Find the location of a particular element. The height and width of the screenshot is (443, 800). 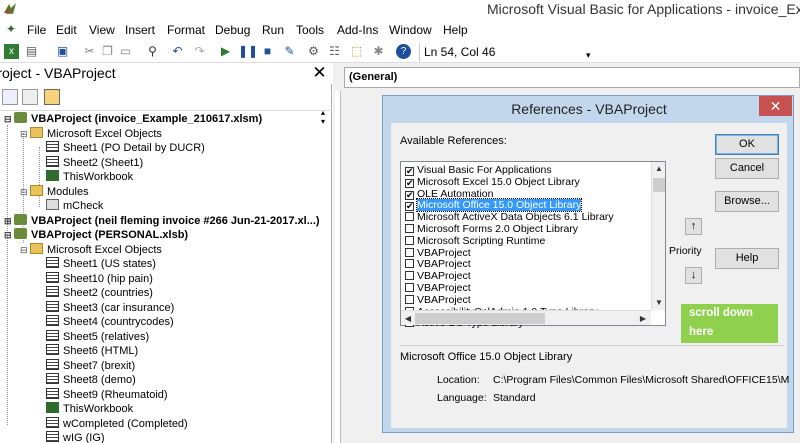

tree-node: mCheck is located at coordinates (69, 206).